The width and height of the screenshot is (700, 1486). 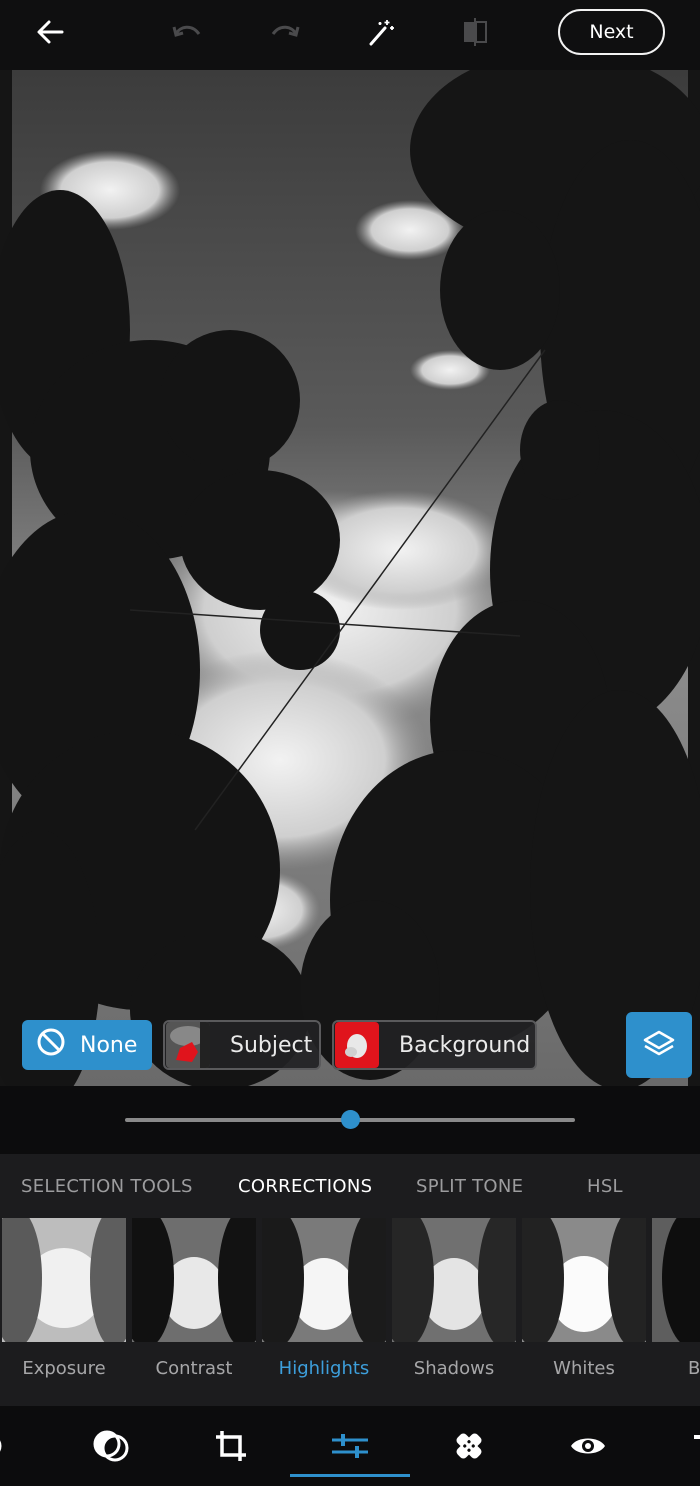 I want to click on redo-icon, so click(x=285, y=32).